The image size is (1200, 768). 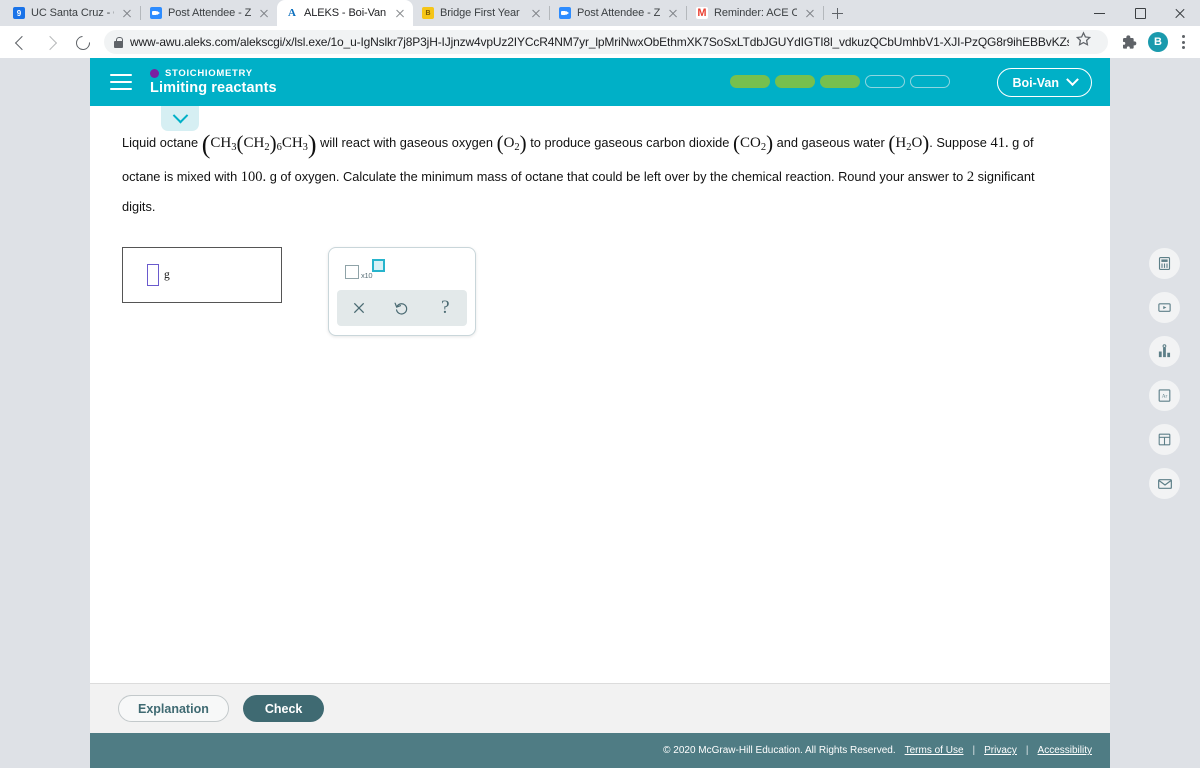 I want to click on mass-octane-value: 41., so click(x=999, y=143).